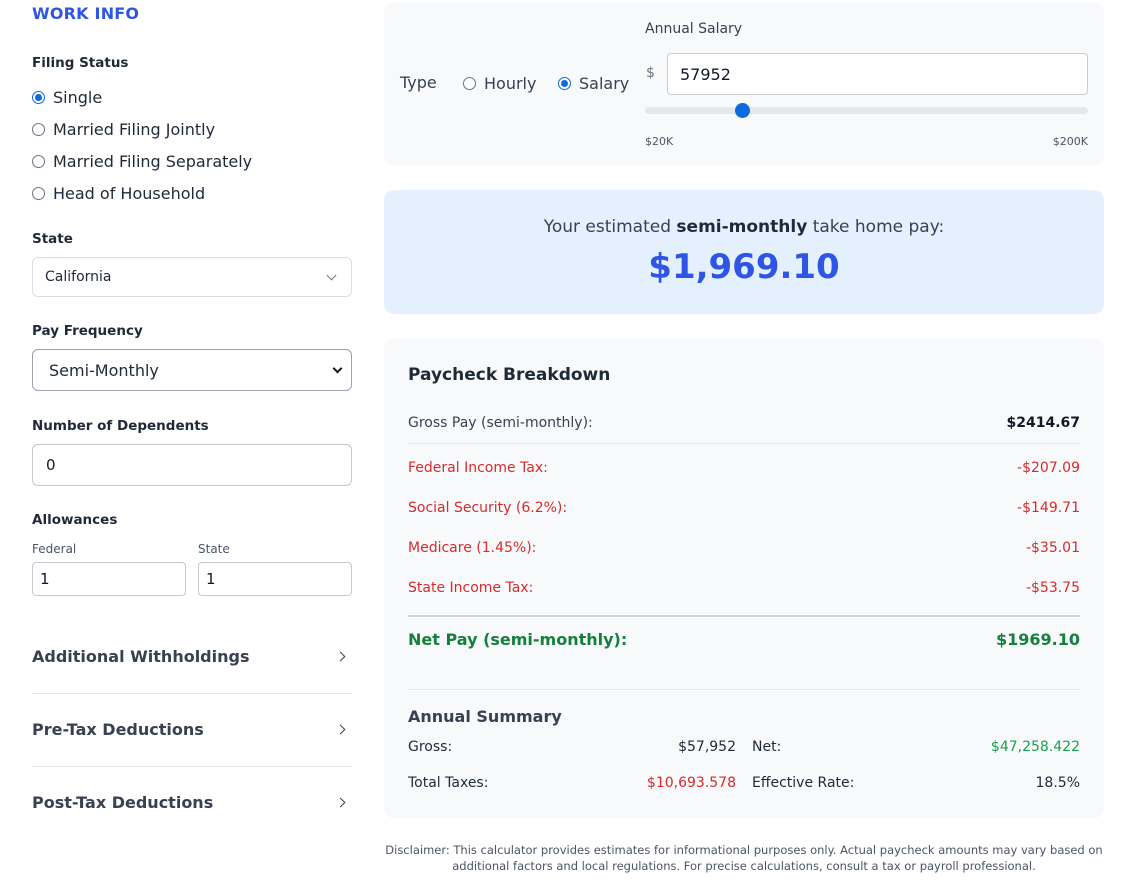 This screenshot has width=1123, height=890. What do you see at coordinates (472, 548) in the screenshot?
I see `medicare-label: Medicare (1.45%):` at bounding box center [472, 548].